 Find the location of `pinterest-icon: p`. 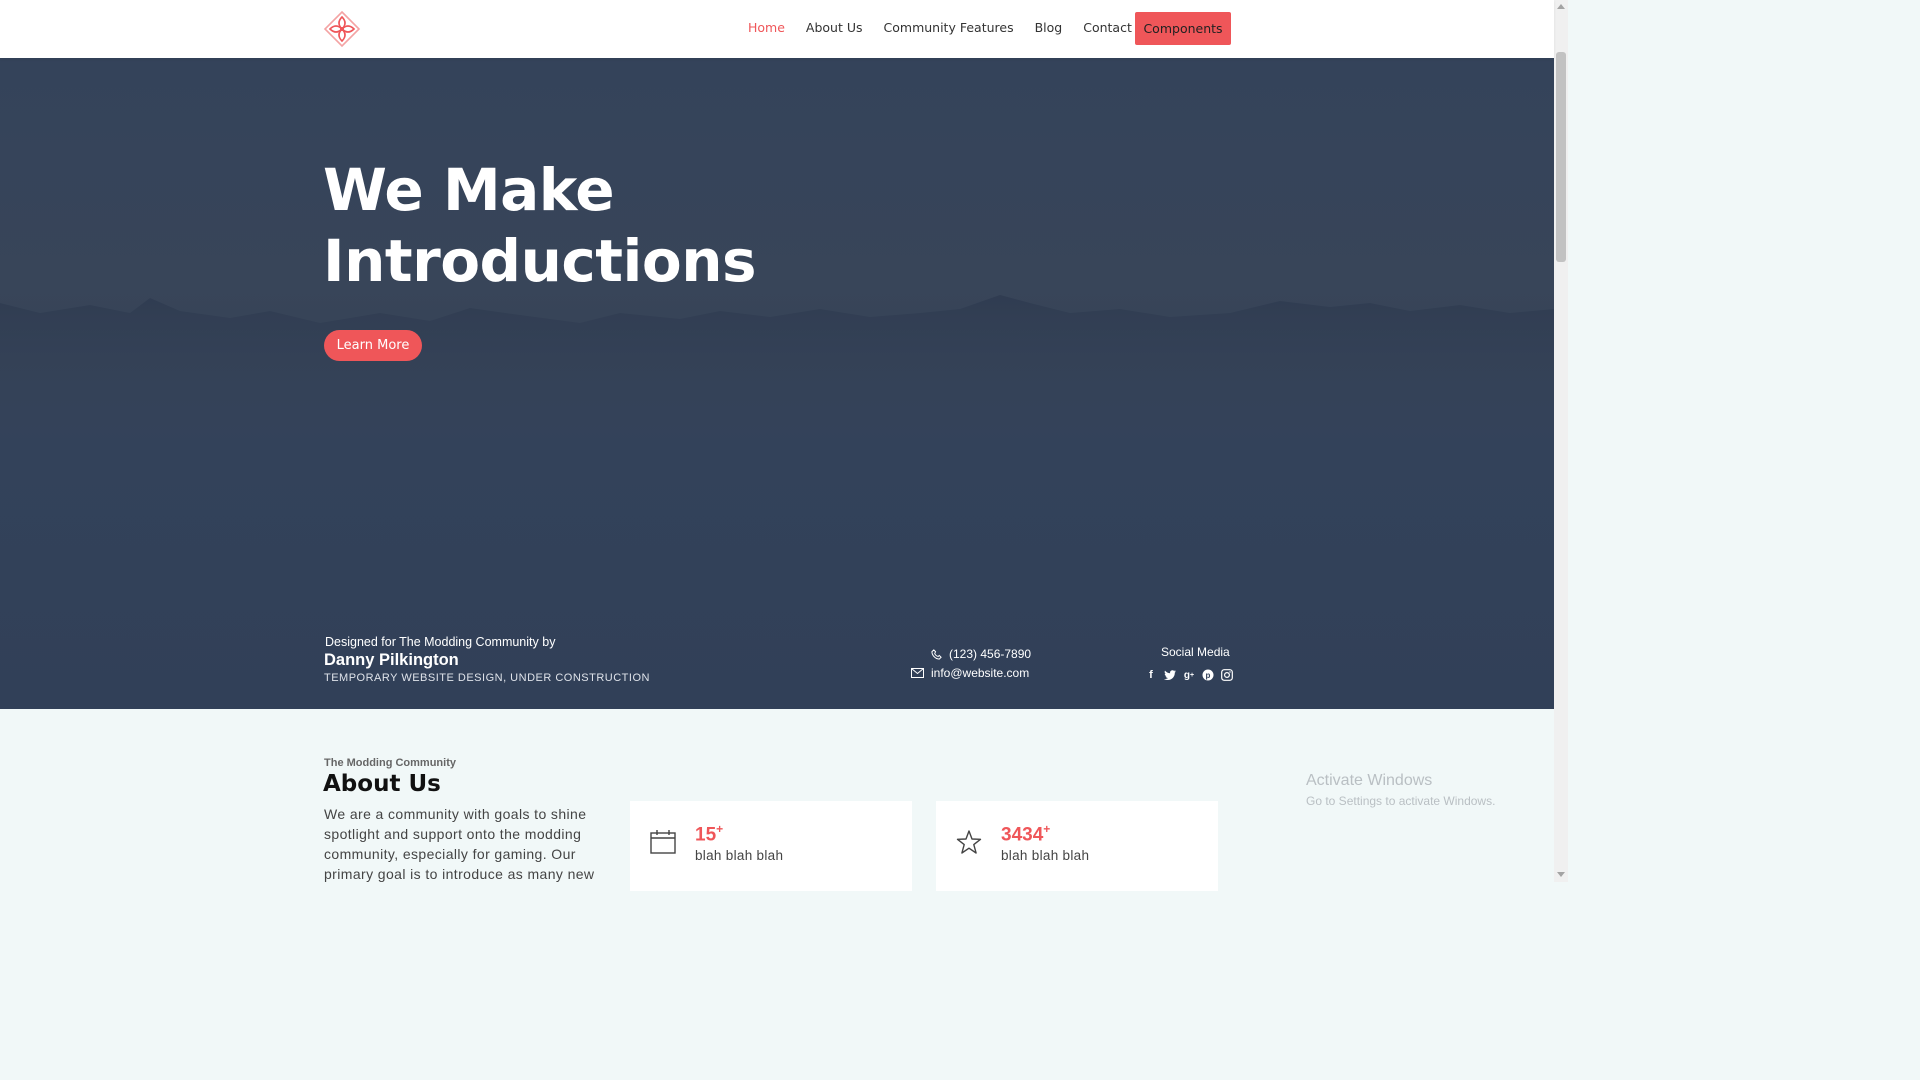

pinterest-icon: p is located at coordinates (1208, 675).